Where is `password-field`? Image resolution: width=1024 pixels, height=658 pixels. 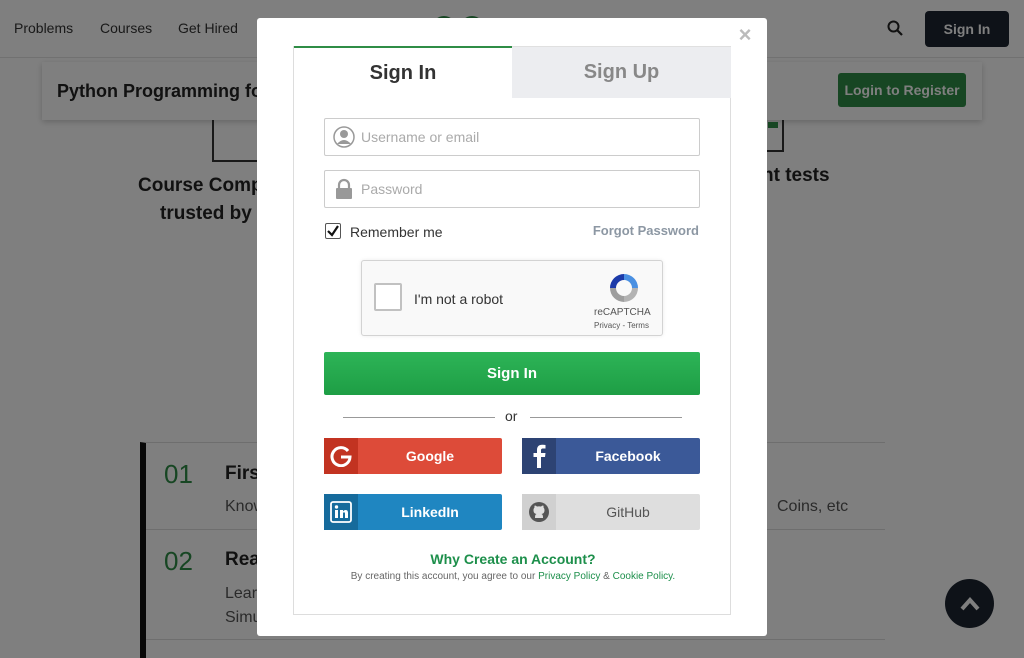 password-field is located at coordinates (512, 189).